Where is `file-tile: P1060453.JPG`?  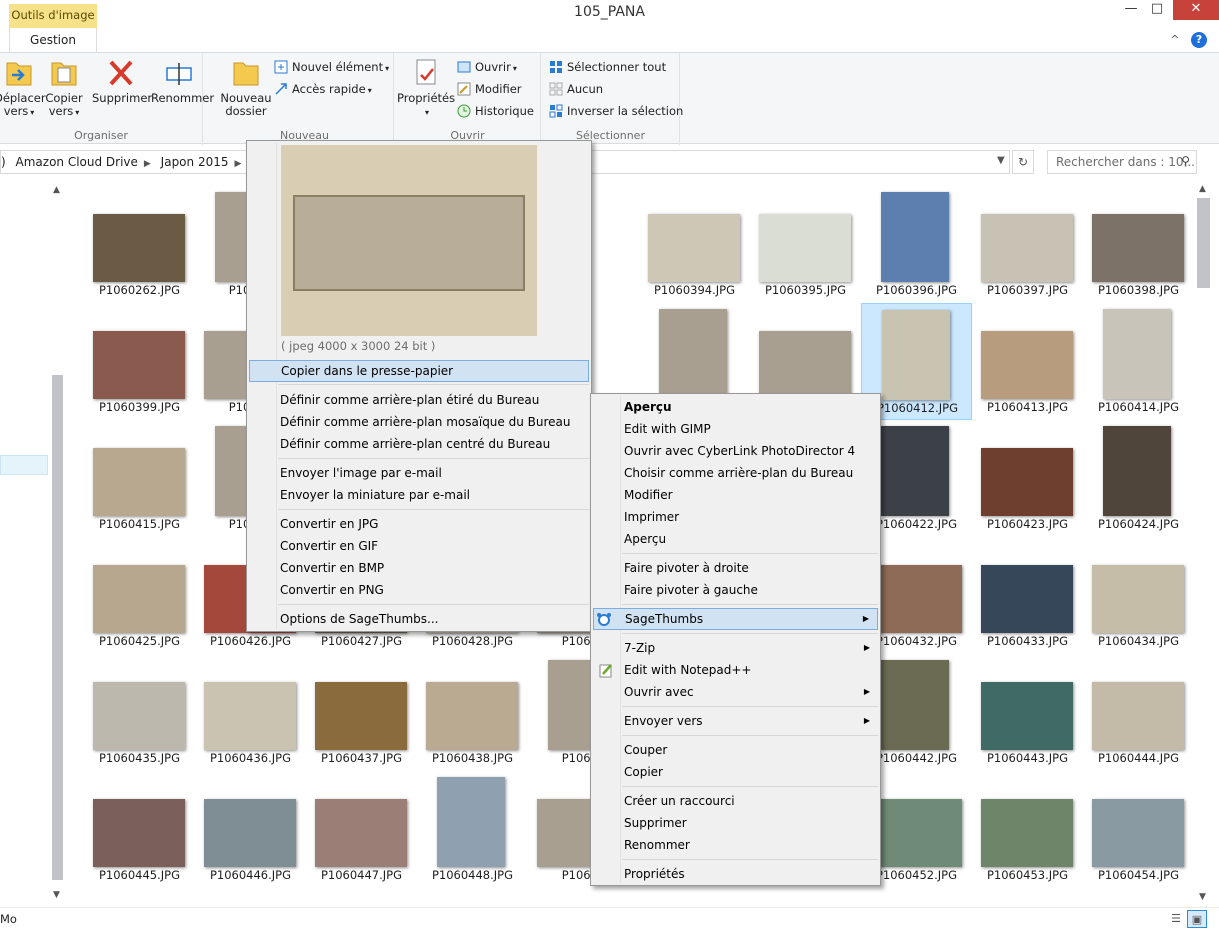 file-tile: P1060453.JPG is located at coordinates (1027, 829).